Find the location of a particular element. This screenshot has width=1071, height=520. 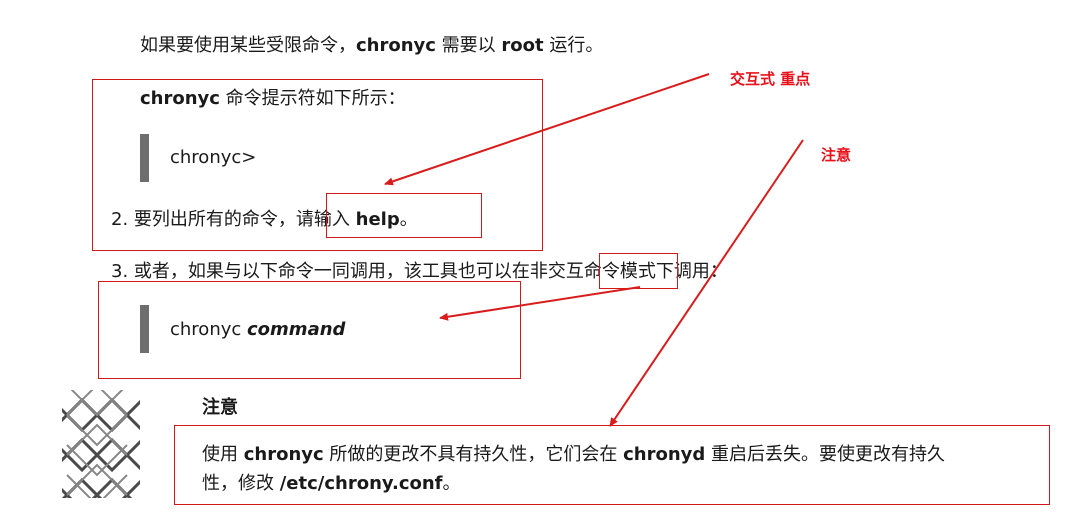

annotation-box-help is located at coordinates (404, 215).